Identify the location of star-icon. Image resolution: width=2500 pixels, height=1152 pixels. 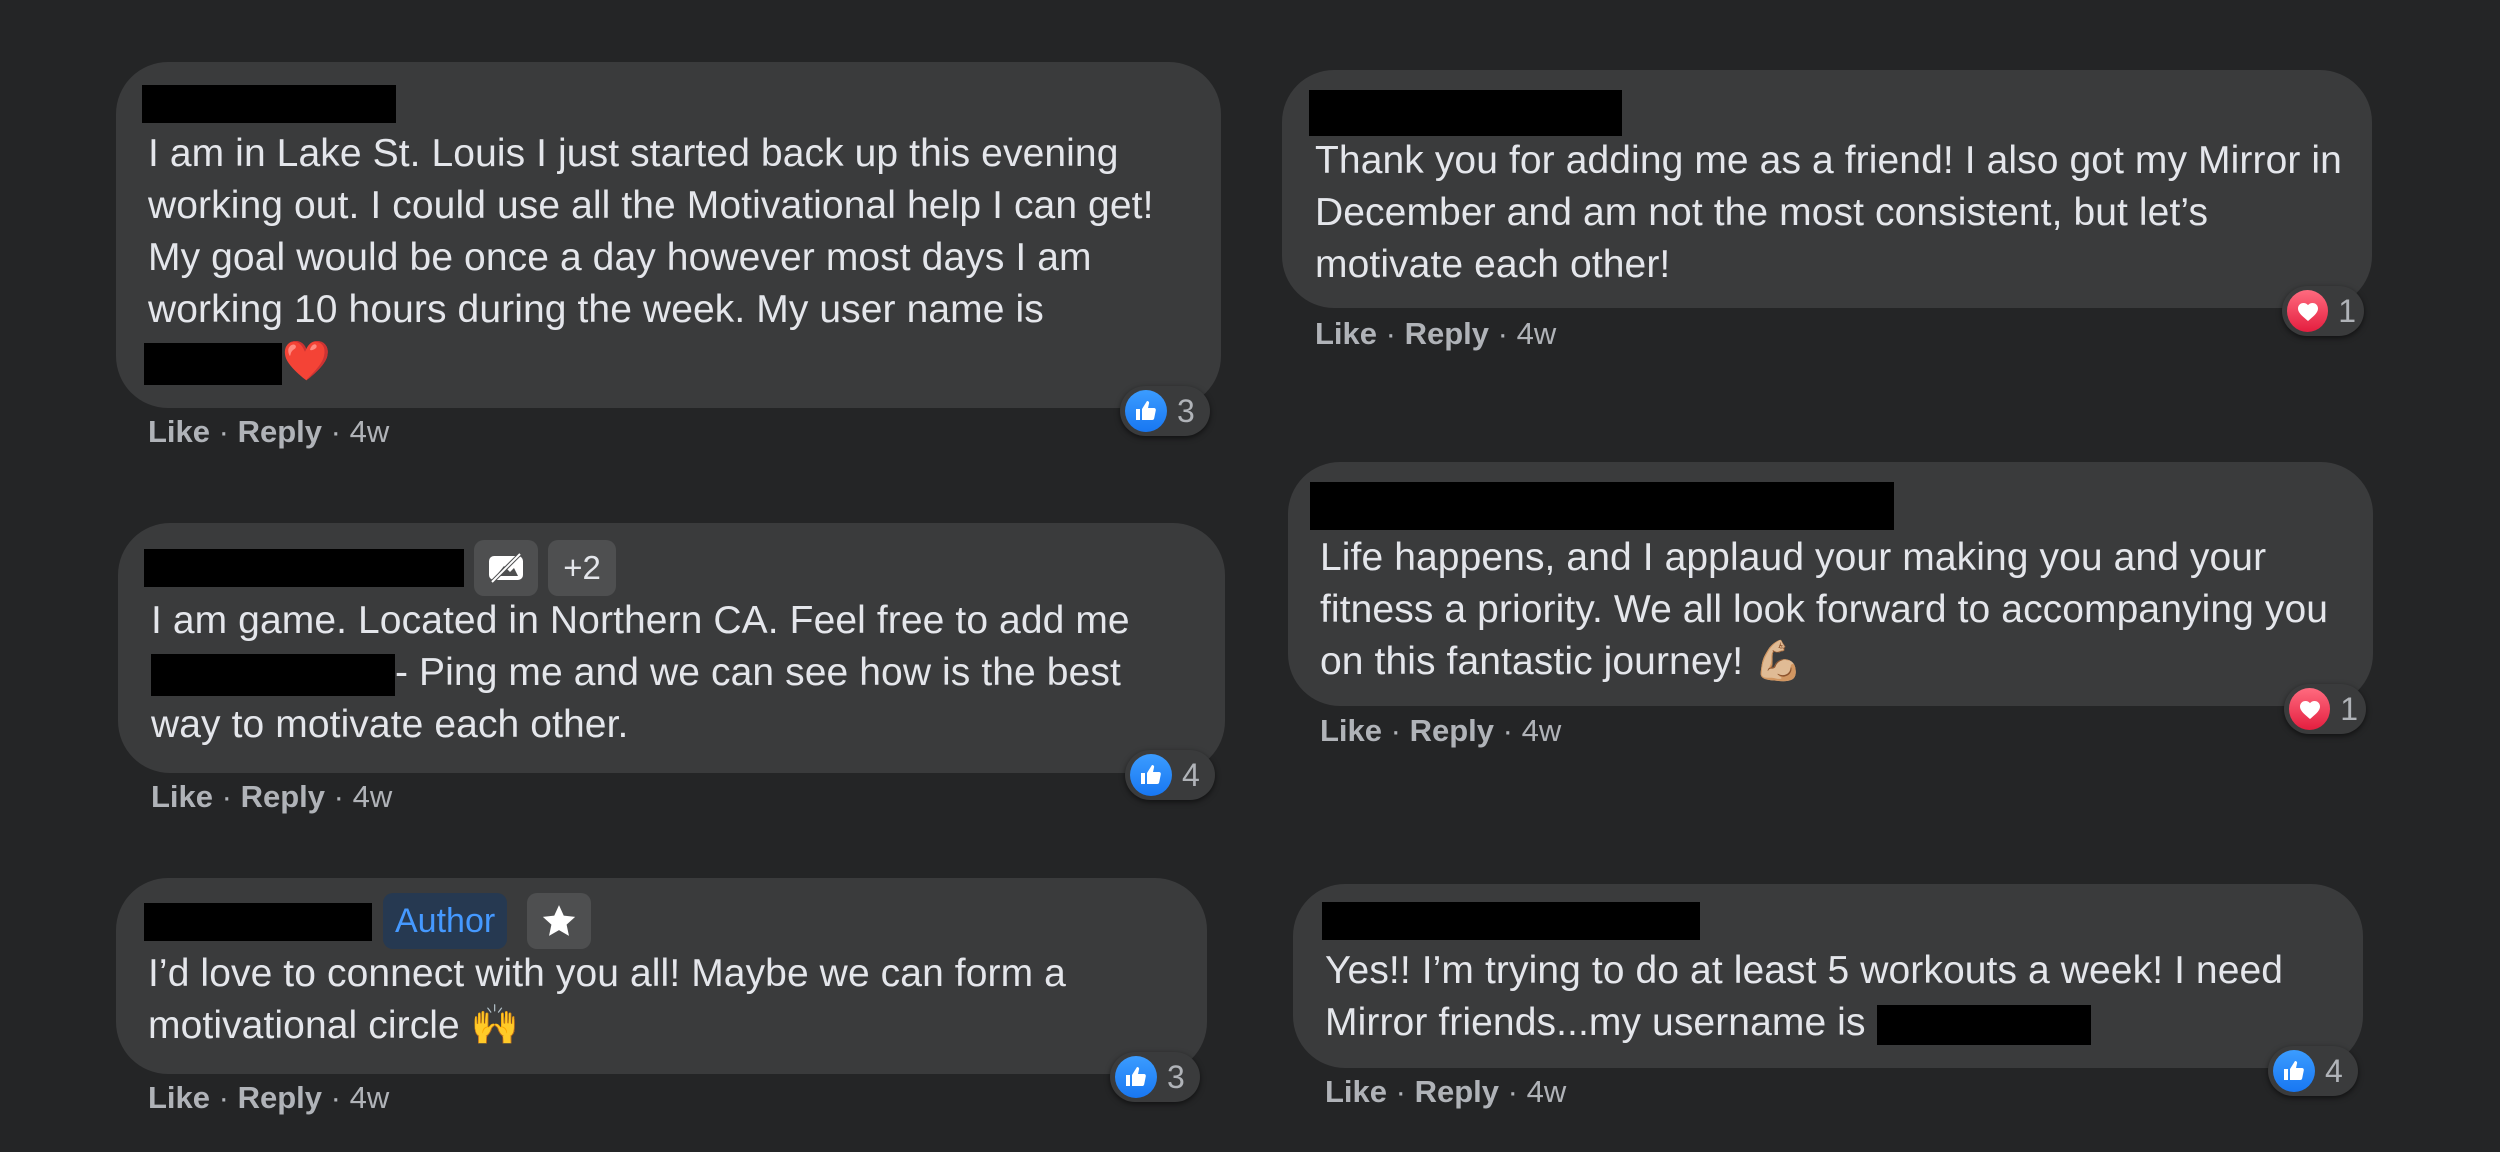
(559, 920).